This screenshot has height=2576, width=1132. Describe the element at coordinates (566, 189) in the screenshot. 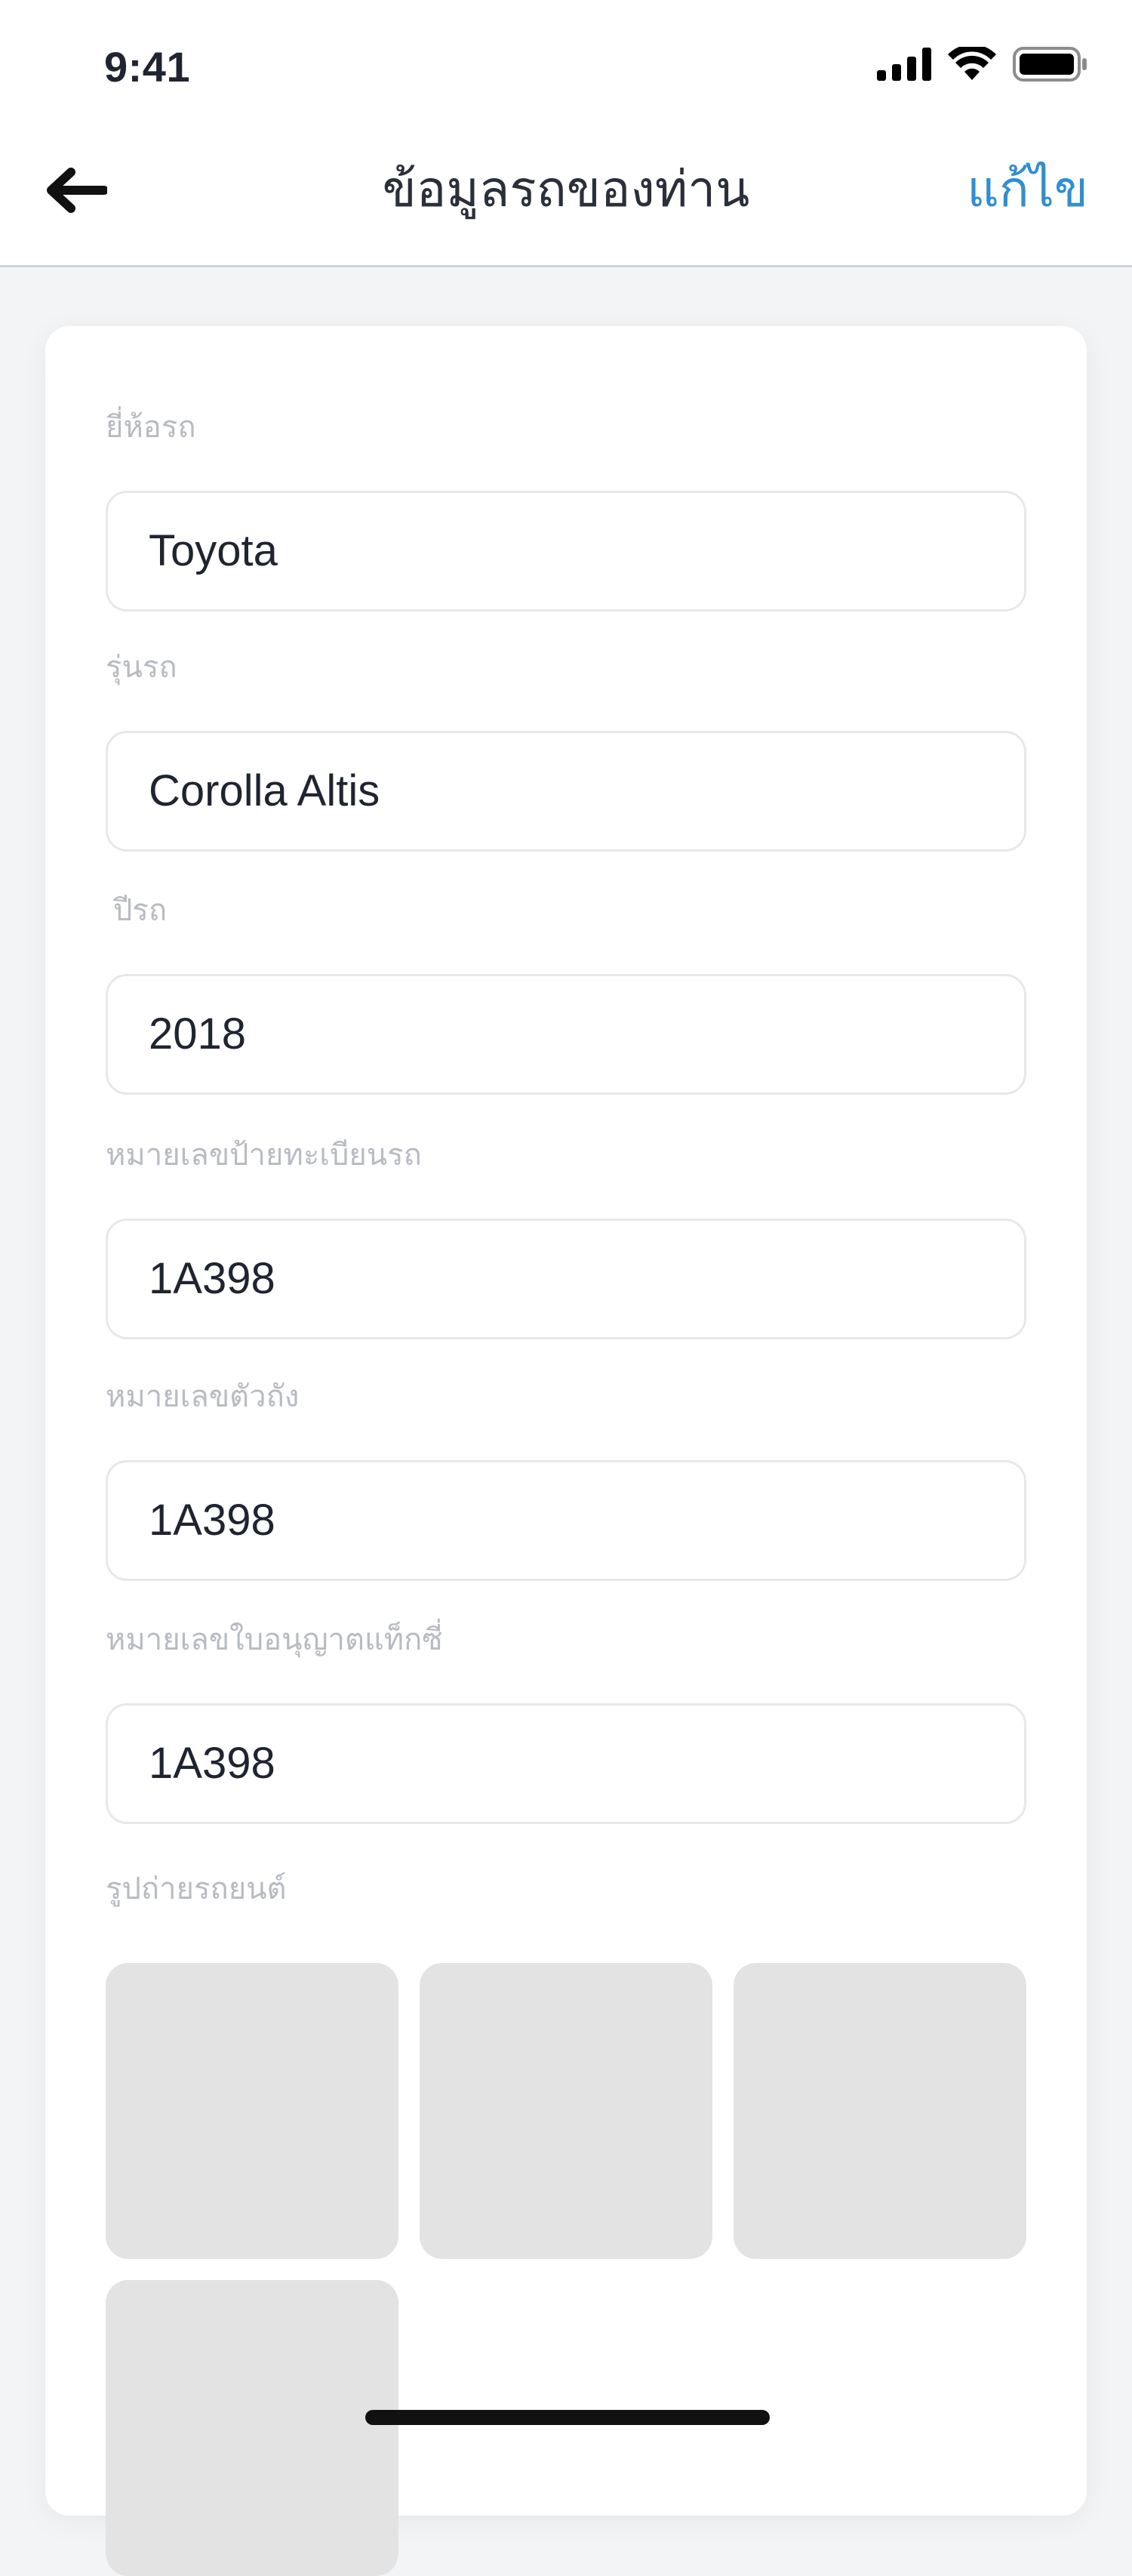

I see `page-title: ข้อมูลรถของท่าน` at that location.